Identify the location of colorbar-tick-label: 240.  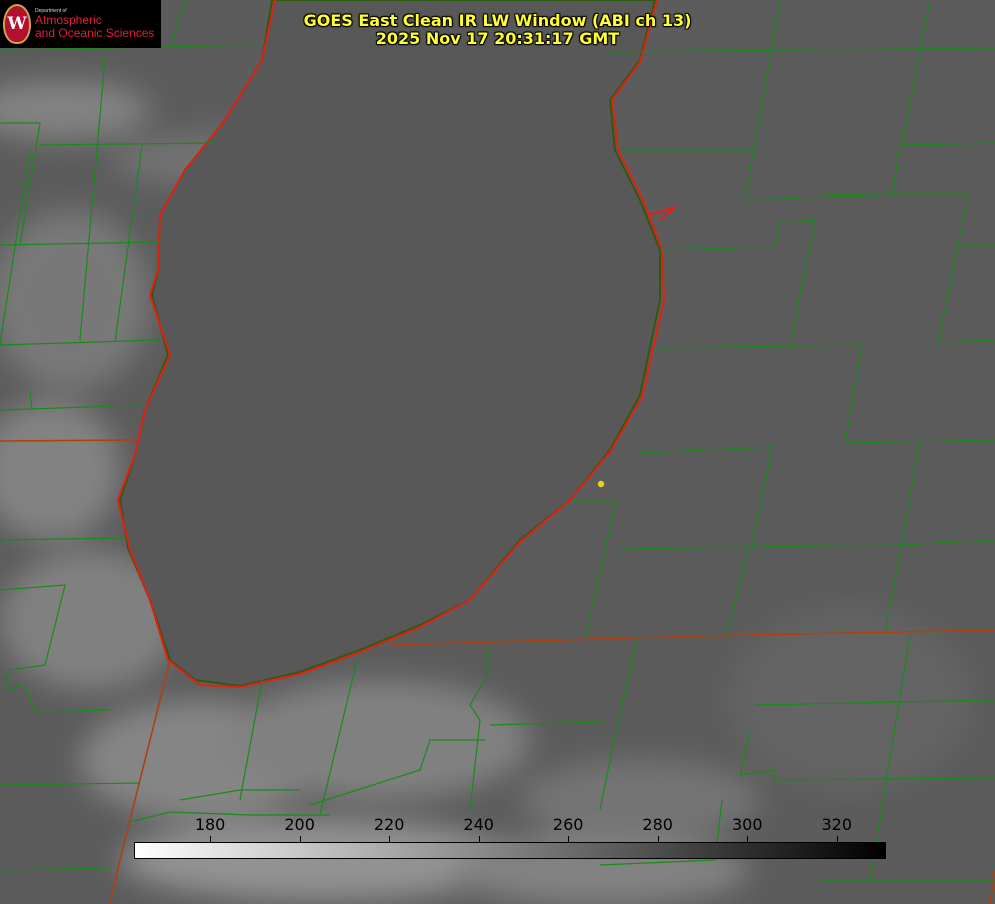
(478, 824).